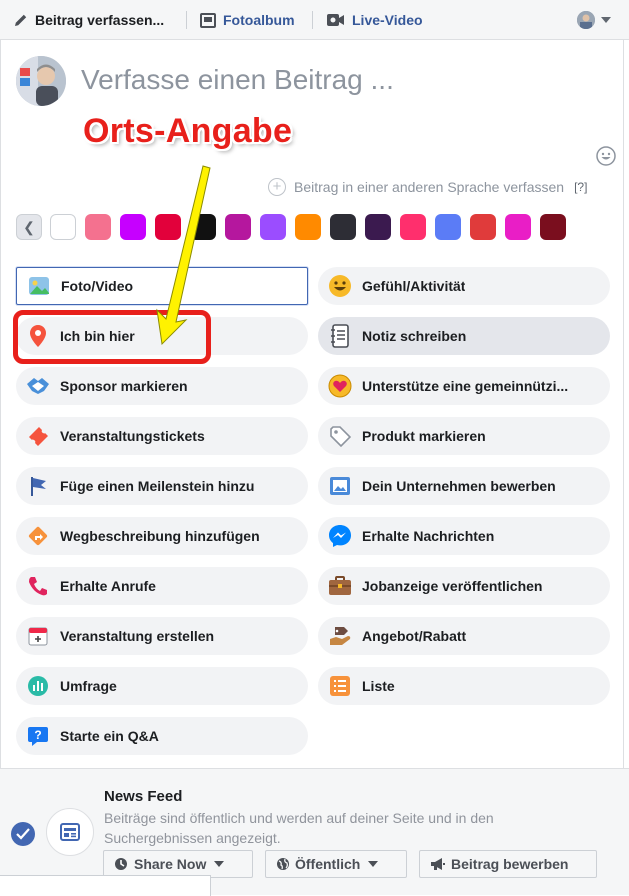  I want to click on promote-post-button: Beitrag bewerben, so click(508, 864).